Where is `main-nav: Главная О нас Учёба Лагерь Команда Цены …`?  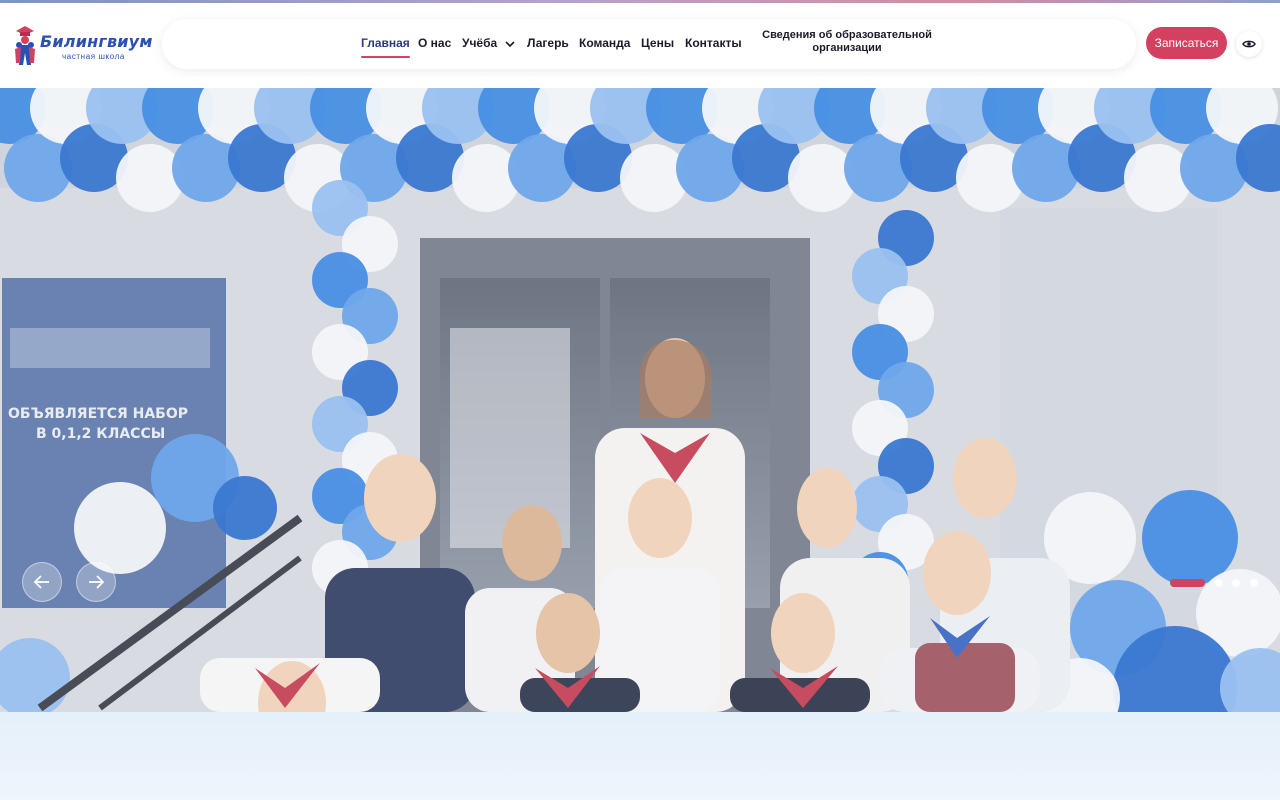 main-nav: Главная О нас Учёба Лагерь Команда Цены … is located at coordinates (649, 44).